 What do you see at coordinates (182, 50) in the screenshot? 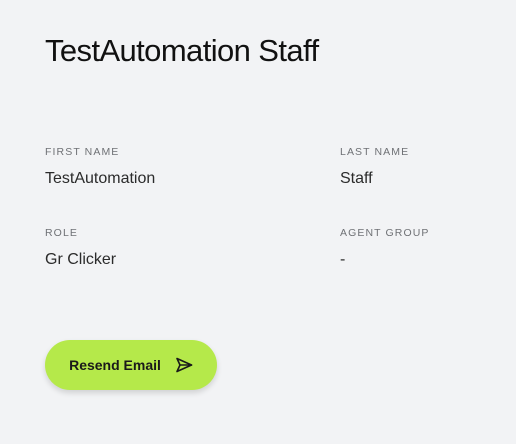
I see `page-title: TestAutomation Staff` at bounding box center [182, 50].